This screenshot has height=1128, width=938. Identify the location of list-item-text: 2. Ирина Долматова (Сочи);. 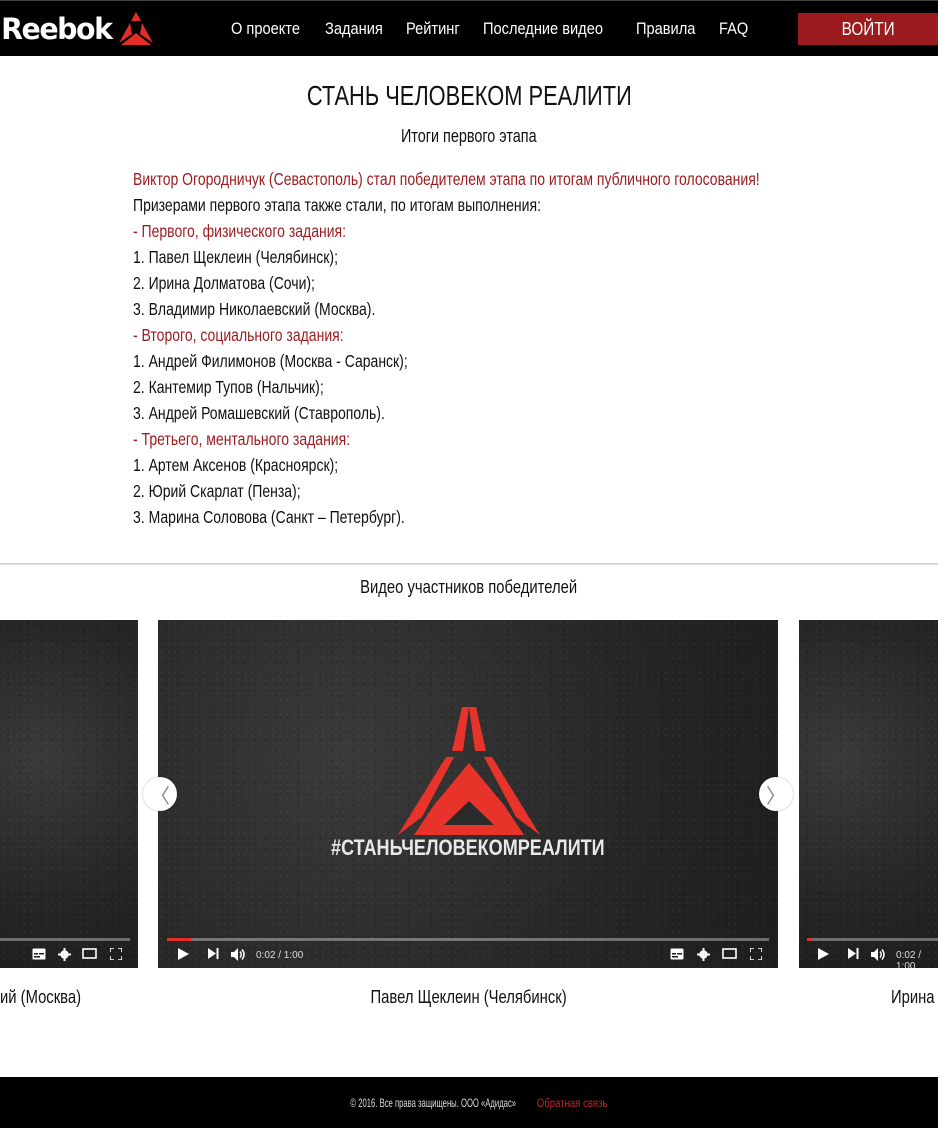
(224, 283).